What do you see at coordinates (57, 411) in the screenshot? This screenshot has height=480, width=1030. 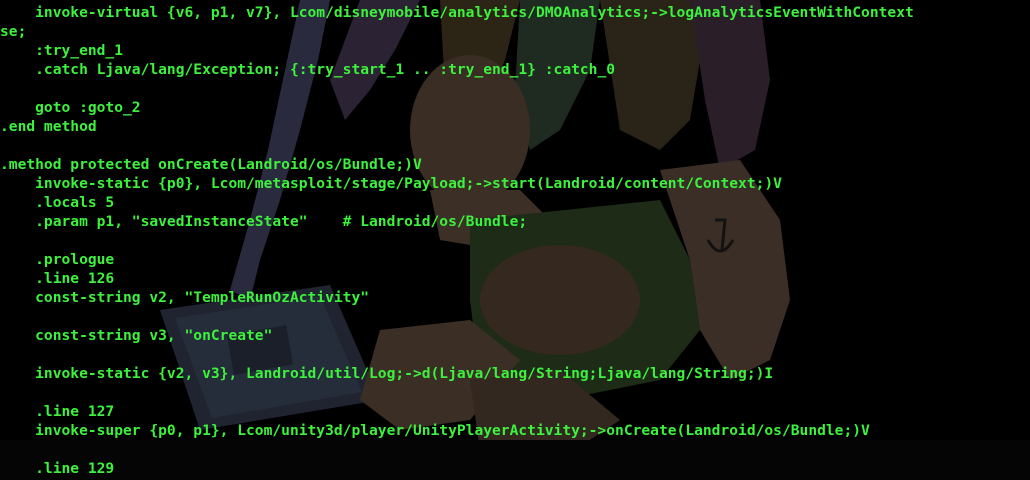 I see `code-line: .line 127` at bounding box center [57, 411].